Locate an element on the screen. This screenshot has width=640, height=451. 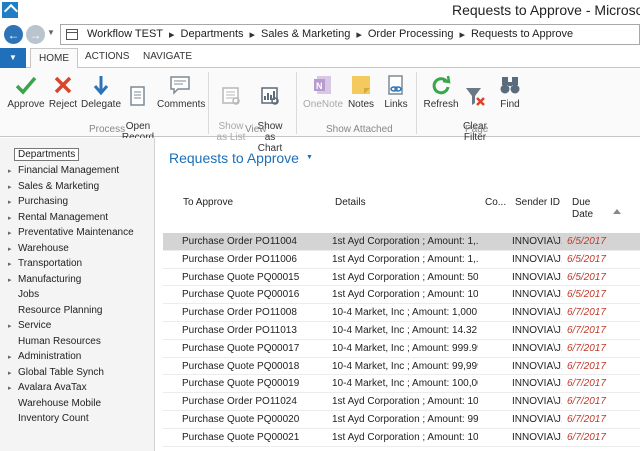
cell-to-approve: Purchase Order PO11004 is located at coordinates (257, 241).